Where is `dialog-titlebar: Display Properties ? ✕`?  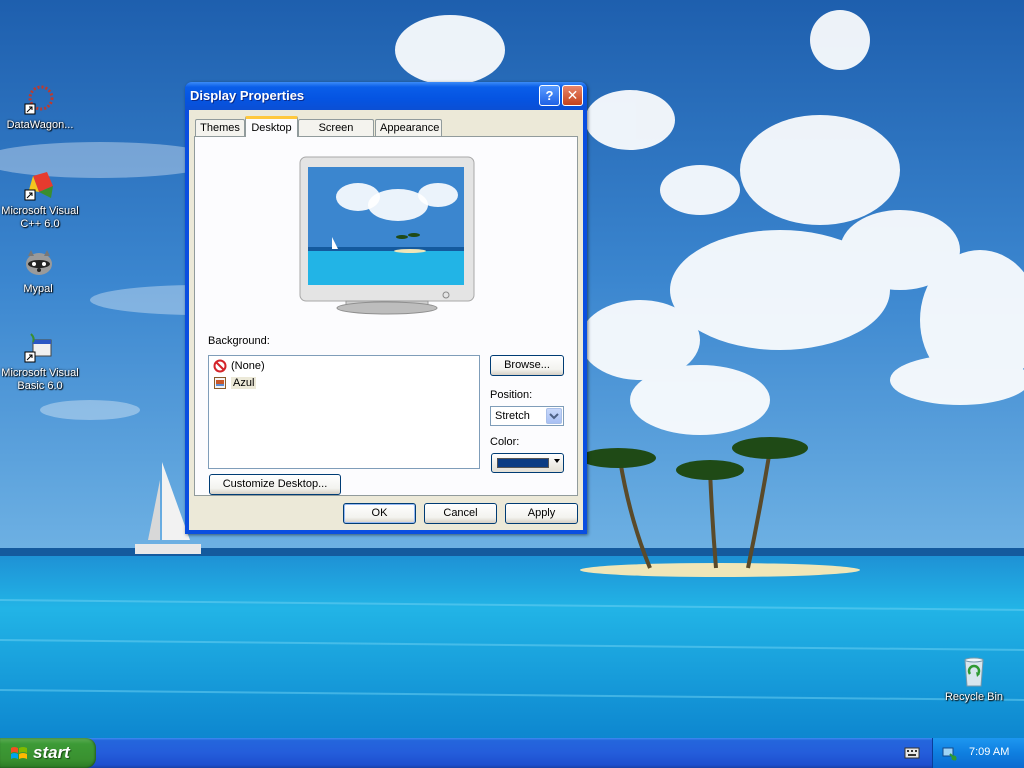 dialog-titlebar: Display Properties ? ✕ is located at coordinates (386, 96).